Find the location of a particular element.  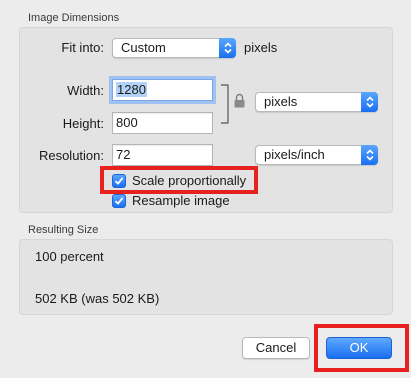

cancel-button: Cancel is located at coordinates (276, 348).